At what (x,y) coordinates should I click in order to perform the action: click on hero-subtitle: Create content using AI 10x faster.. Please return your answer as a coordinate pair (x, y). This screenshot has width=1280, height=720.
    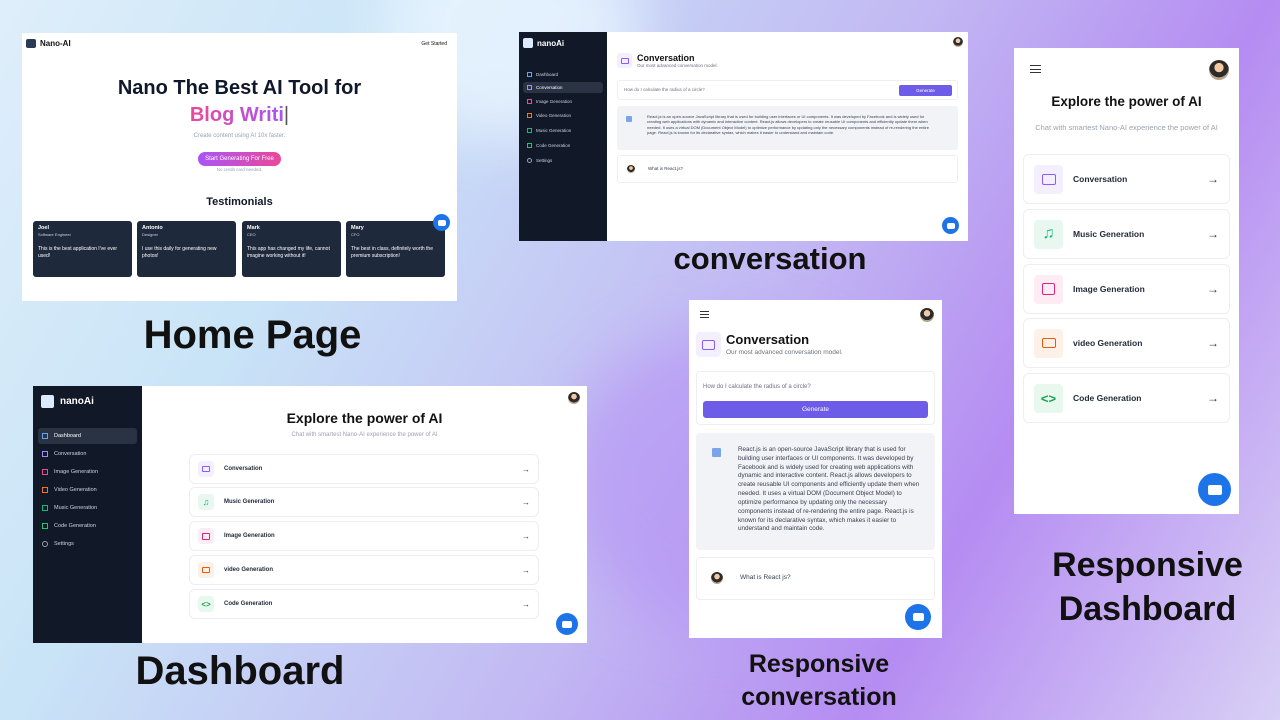
    Looking at the image, I should click on (239, 136).